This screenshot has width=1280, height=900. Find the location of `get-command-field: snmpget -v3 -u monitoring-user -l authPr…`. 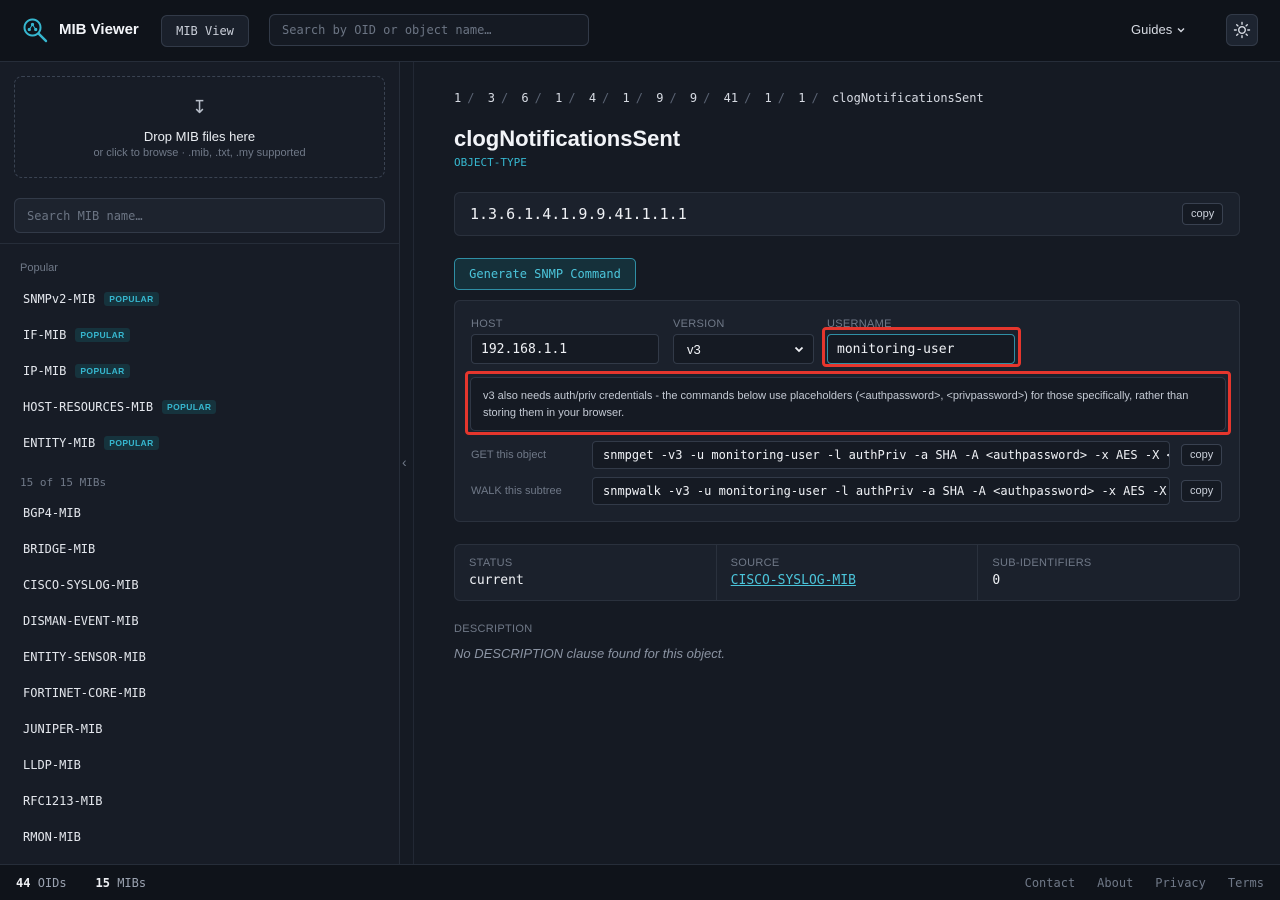

get-command-field: snmpget -v3 -u monitoring-user -l authPr… is located at coordinates (881, 455).